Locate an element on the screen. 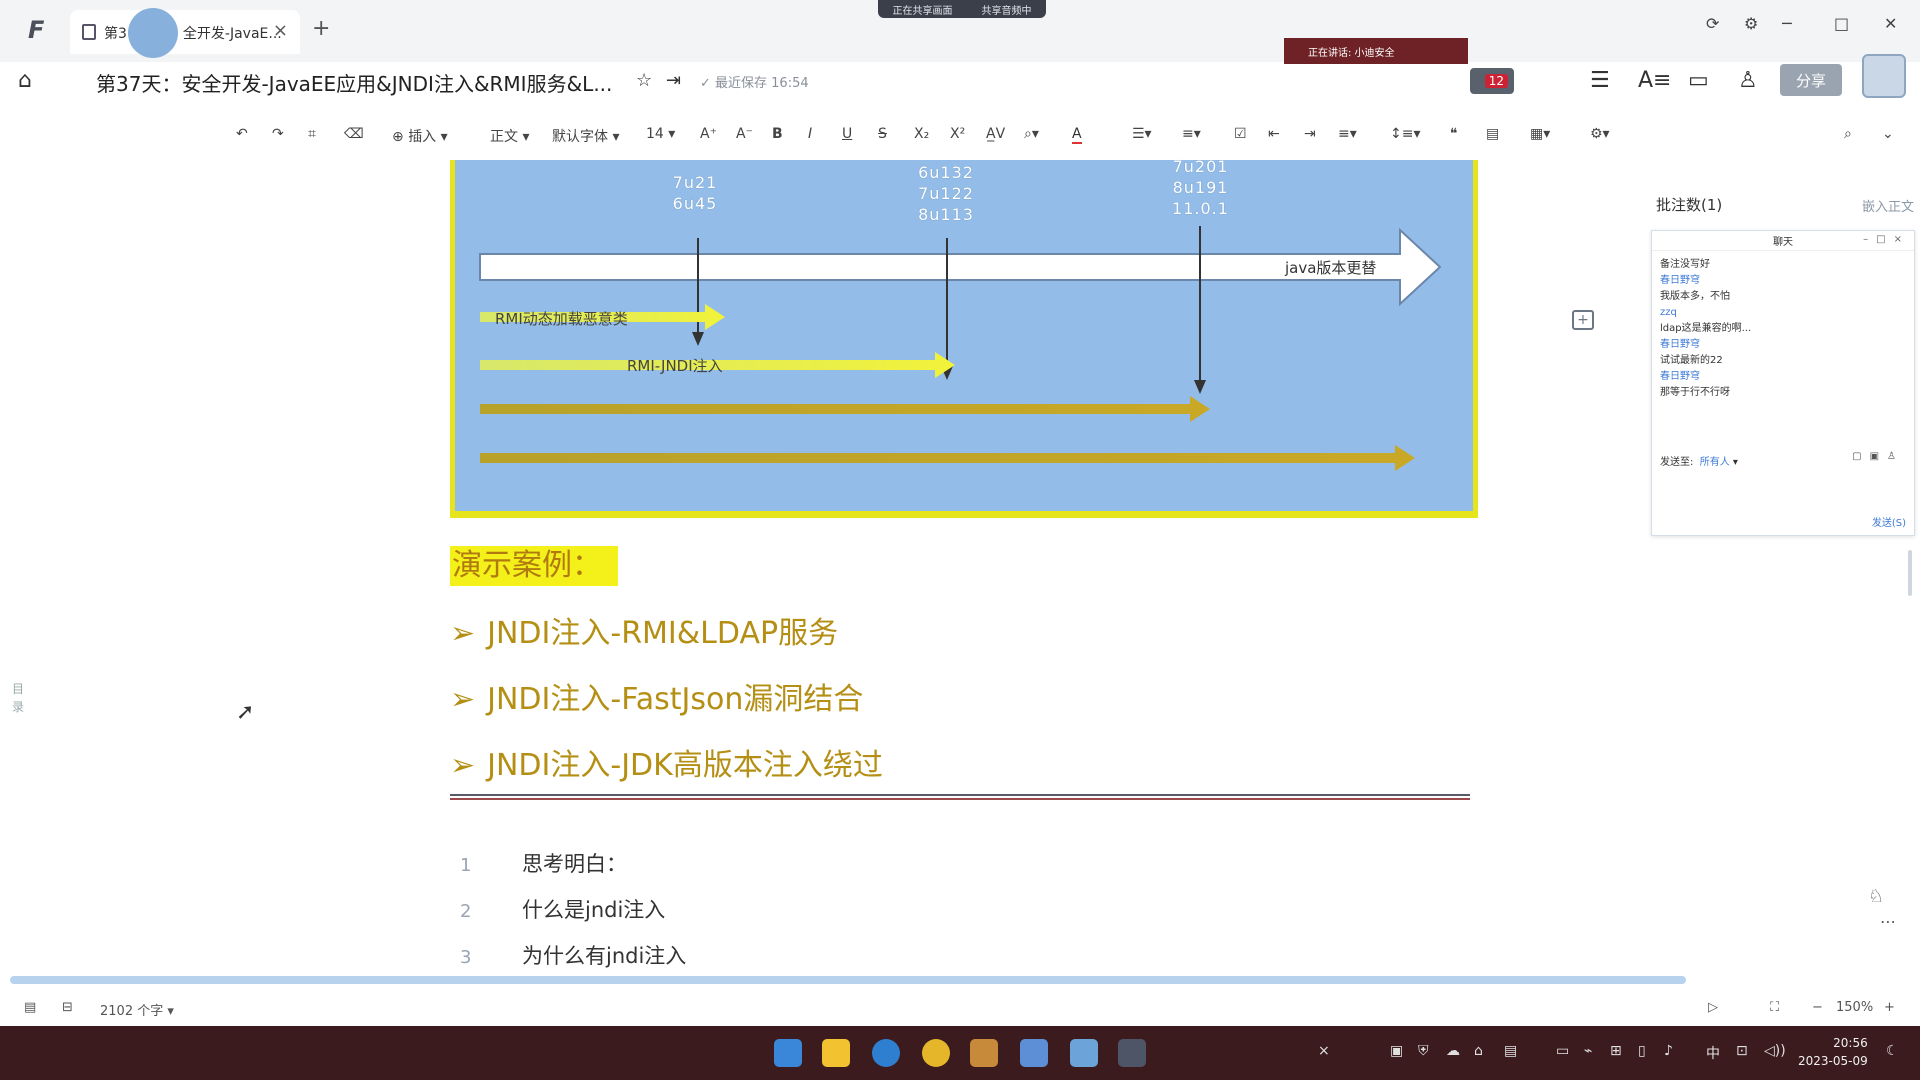  system-clock: 20:56 2023-05-09 is located at coordinates (1833, 1052).